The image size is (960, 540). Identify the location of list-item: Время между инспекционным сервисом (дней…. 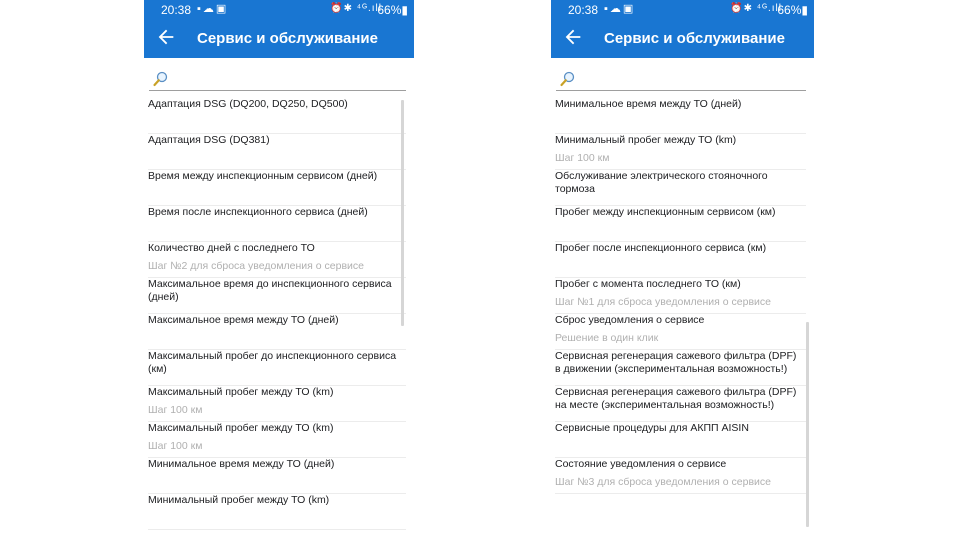
(277, 188).